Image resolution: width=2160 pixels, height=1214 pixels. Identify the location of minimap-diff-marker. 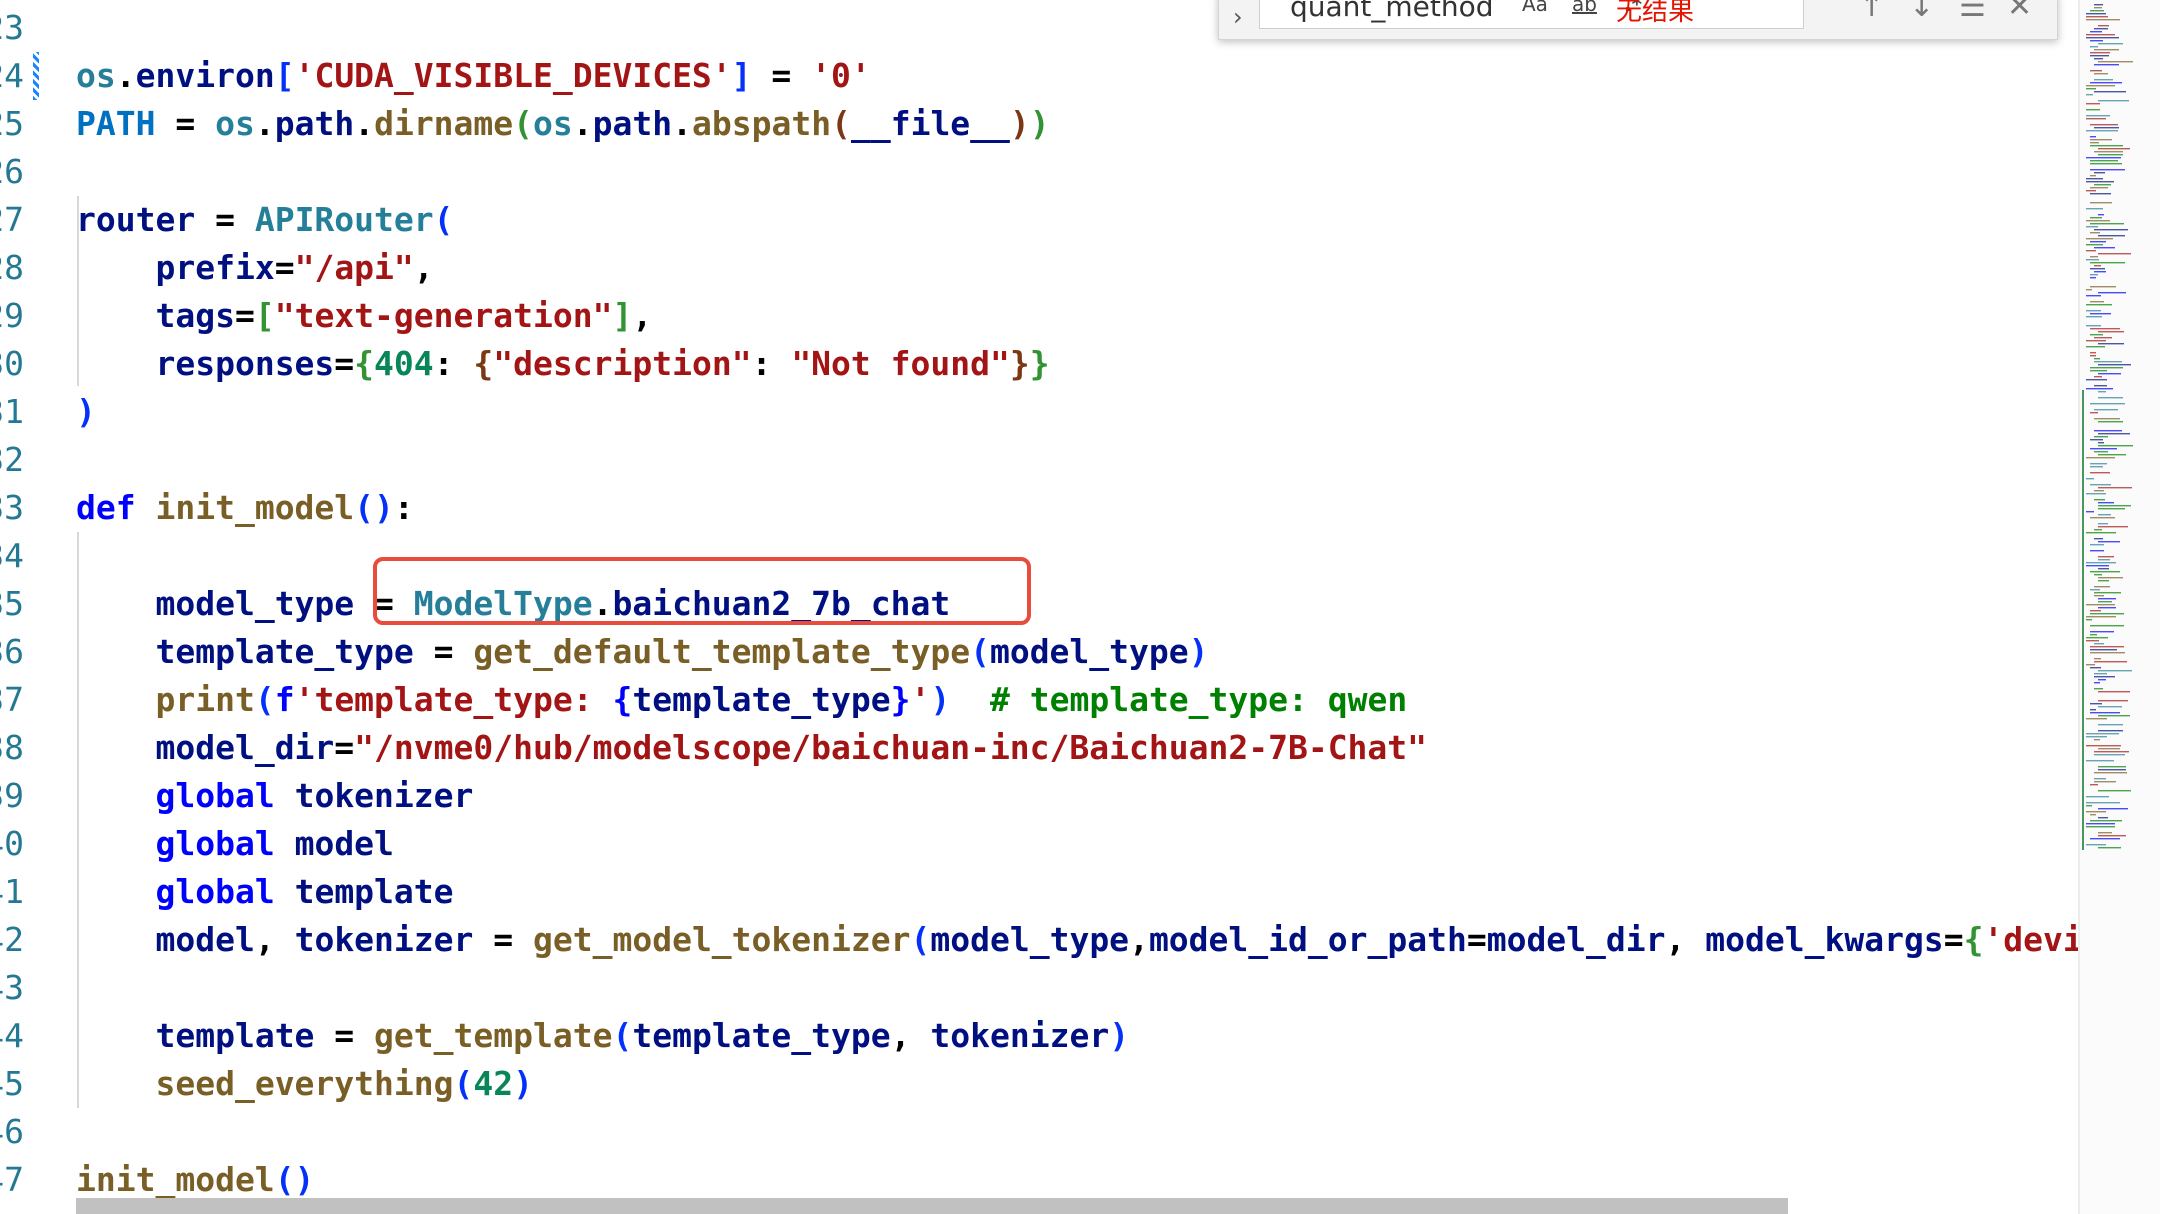
(2083, 735).